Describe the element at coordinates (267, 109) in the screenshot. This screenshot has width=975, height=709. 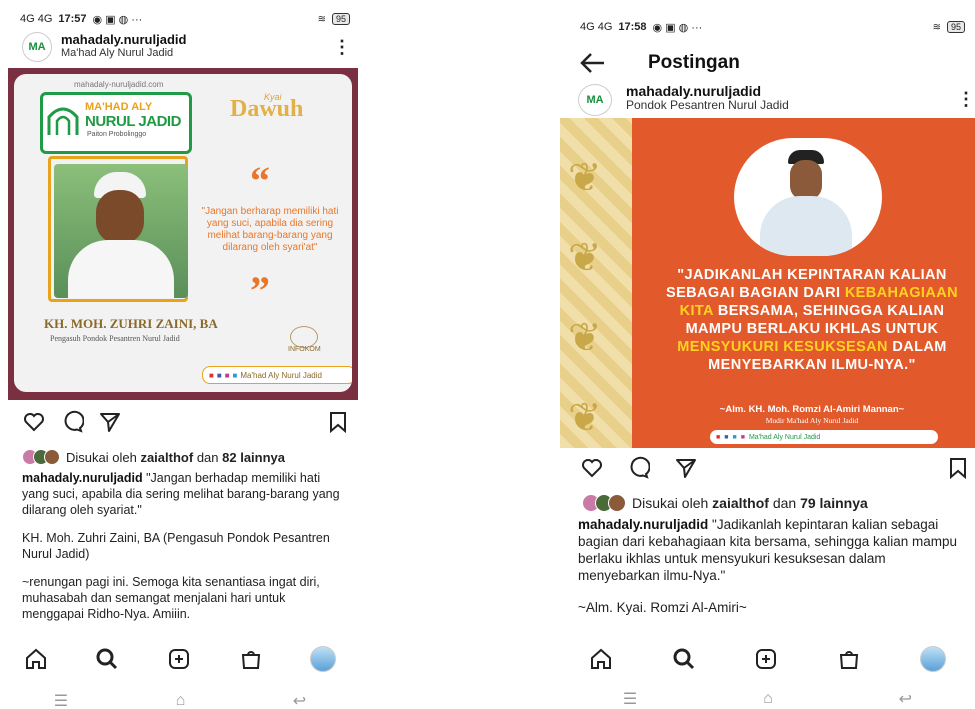
I see `rubric-title: Dawuh` at that location.